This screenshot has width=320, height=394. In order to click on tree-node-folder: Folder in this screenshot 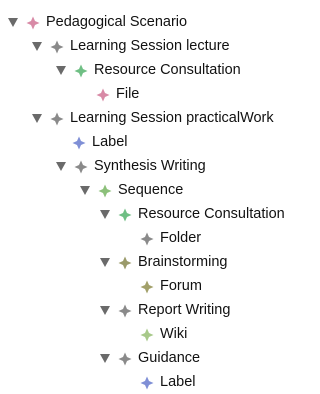, I will do `click(155, 238)`.